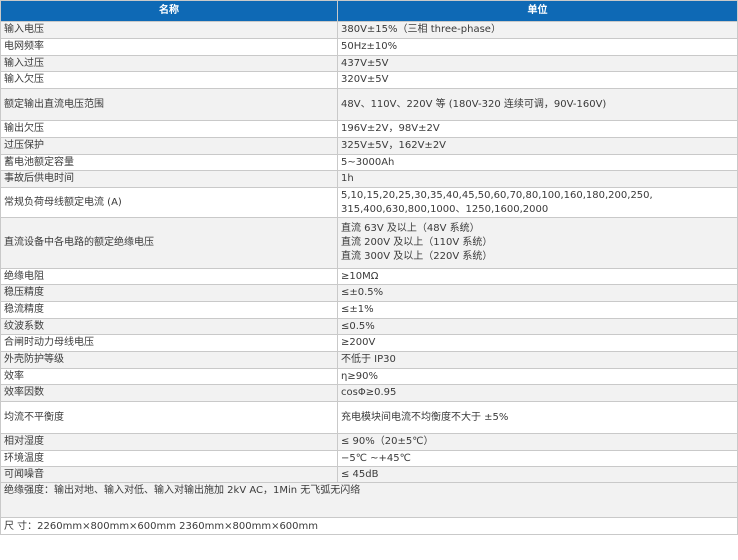 Image resolution: width=738 pixels, height=560 pixels. Describe the element at coordinates (537, 376) in the screenshot. I see `spec-value-cell: η≥90%` at that location.